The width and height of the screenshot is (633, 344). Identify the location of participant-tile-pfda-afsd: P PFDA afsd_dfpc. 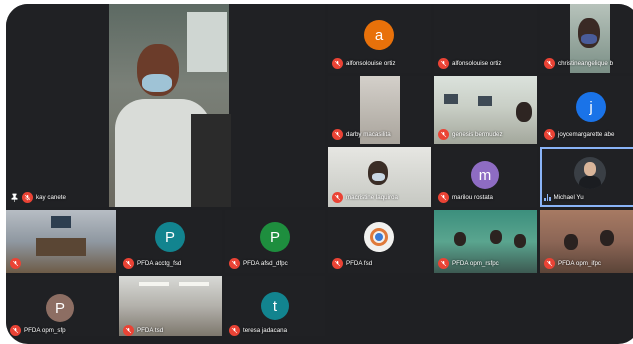
(275, 241).